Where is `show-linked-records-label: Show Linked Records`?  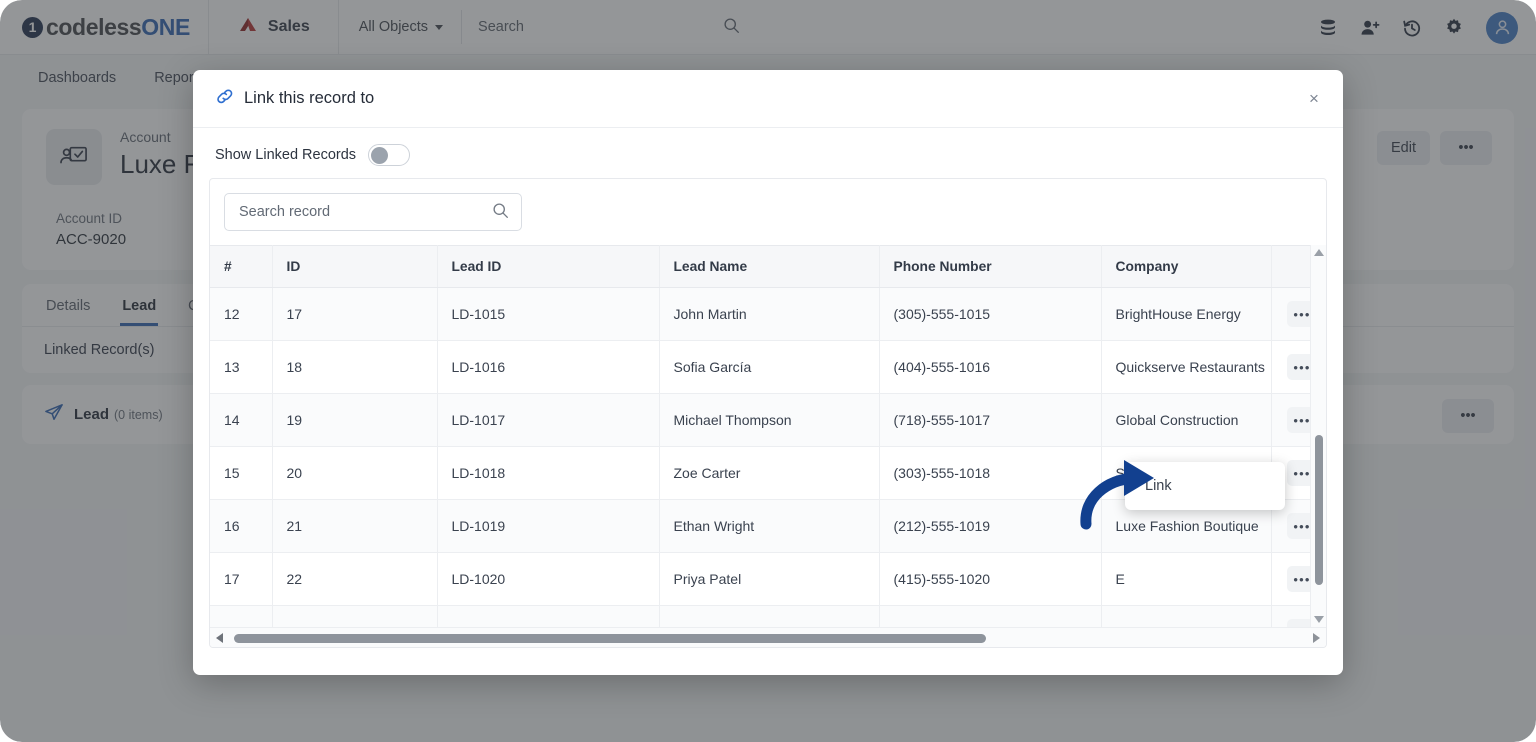 show-linked-records-label: Show Linked Records is located at coordinates (286, 155).